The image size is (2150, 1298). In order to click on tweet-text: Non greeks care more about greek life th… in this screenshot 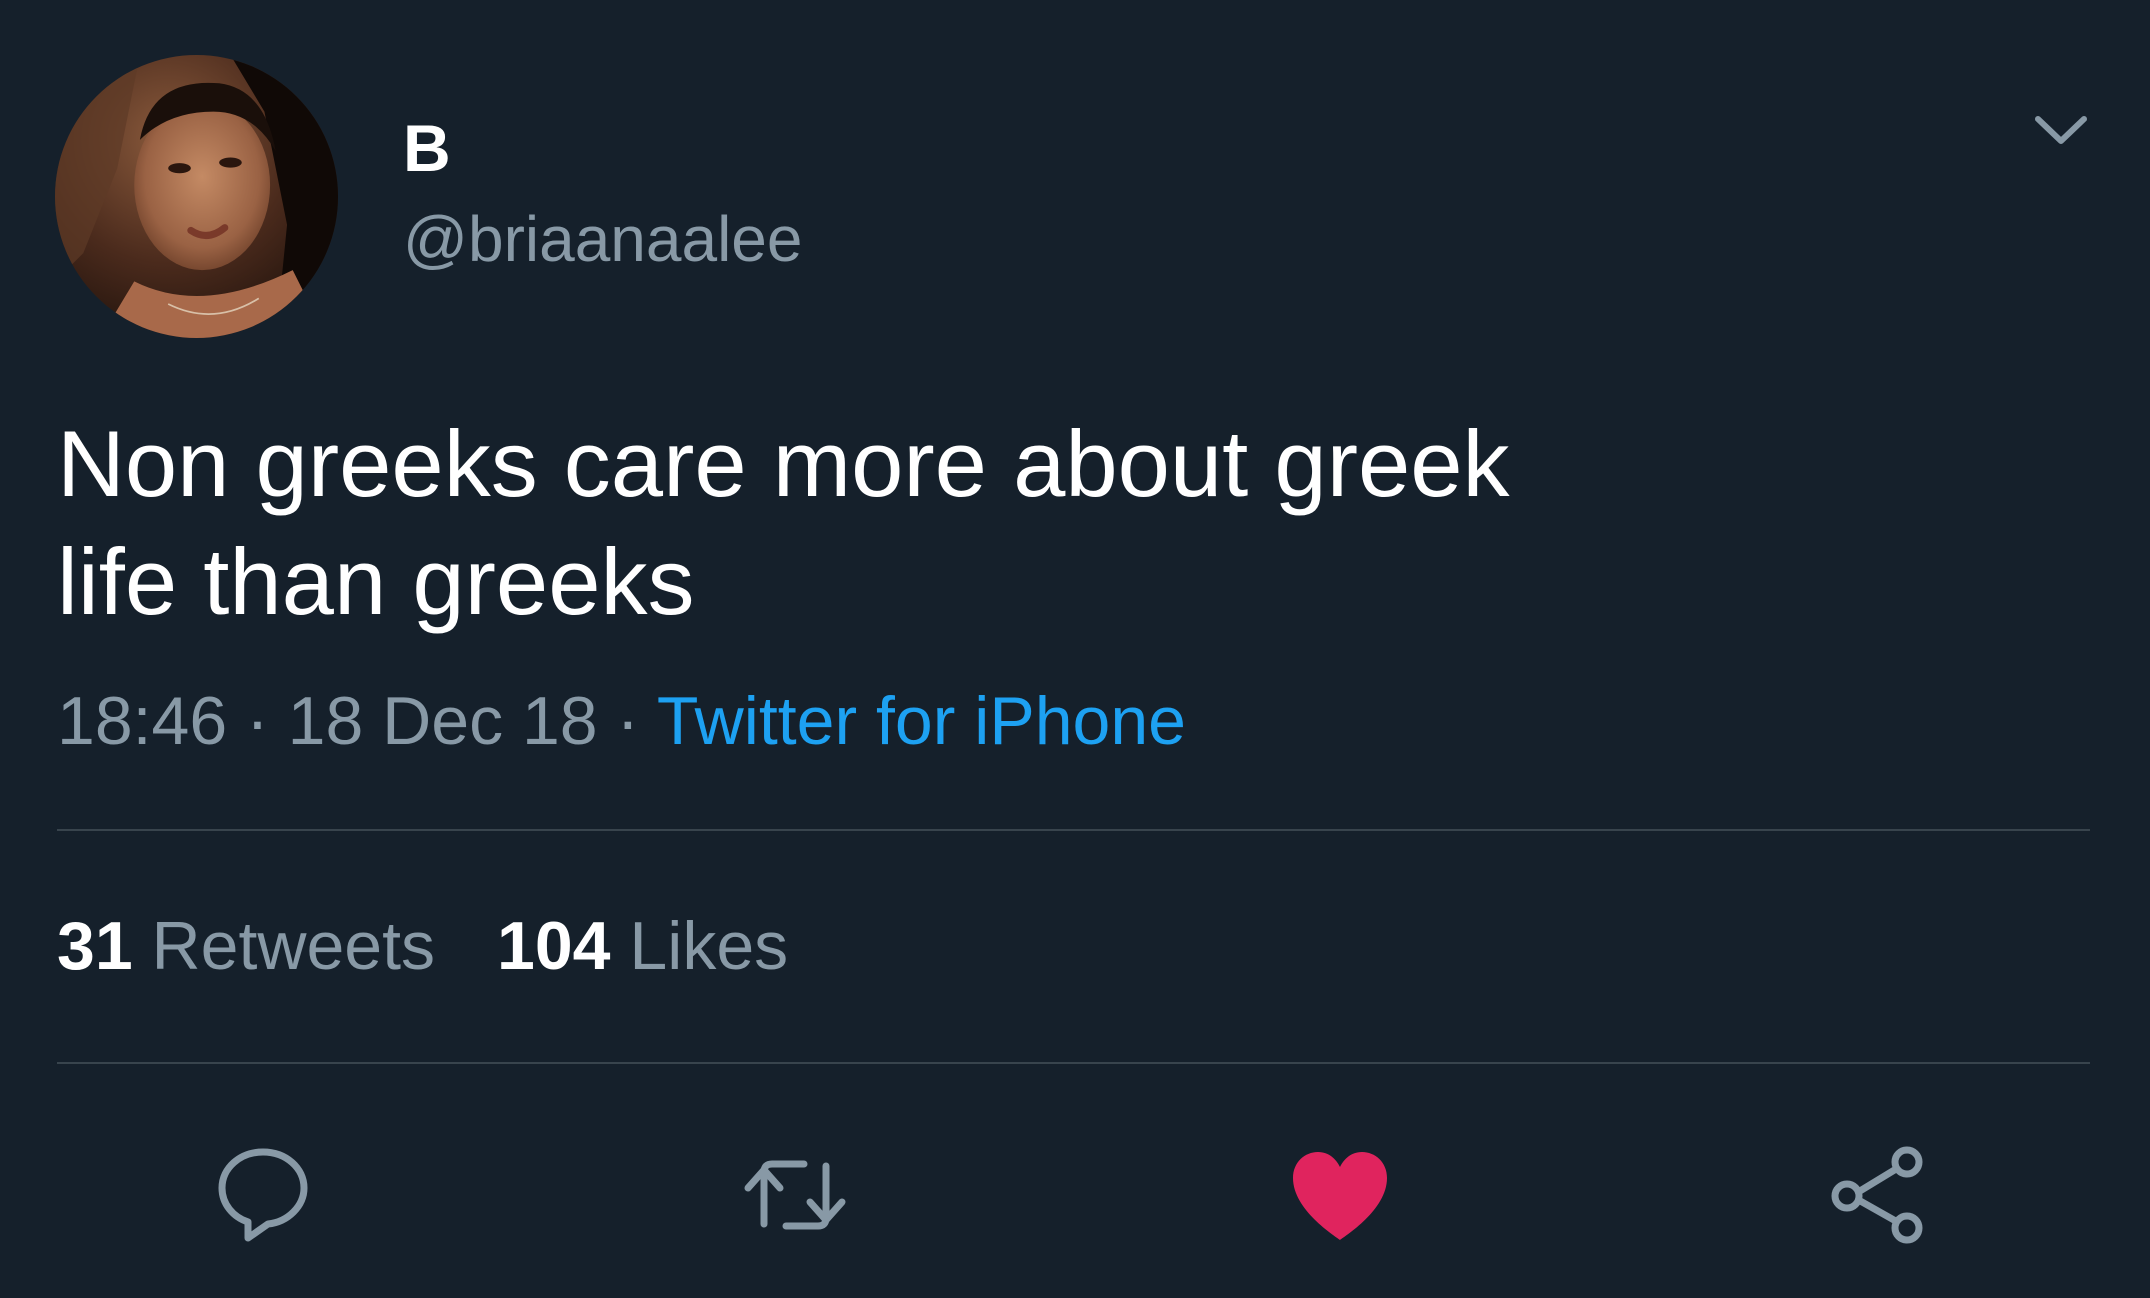, I will do `click(783, 522)`.